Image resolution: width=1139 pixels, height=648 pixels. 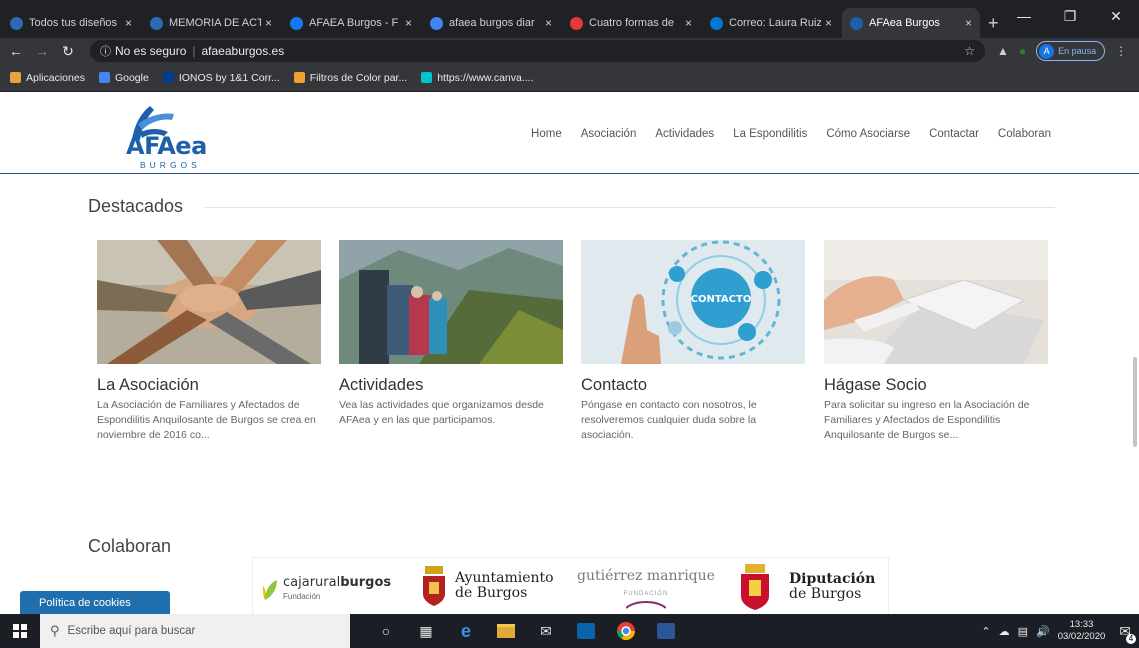 What do you see at coordinates (105, 51) in the screenshot?
I see `info-icon: ⓘ` at bounding box center [105, 51].